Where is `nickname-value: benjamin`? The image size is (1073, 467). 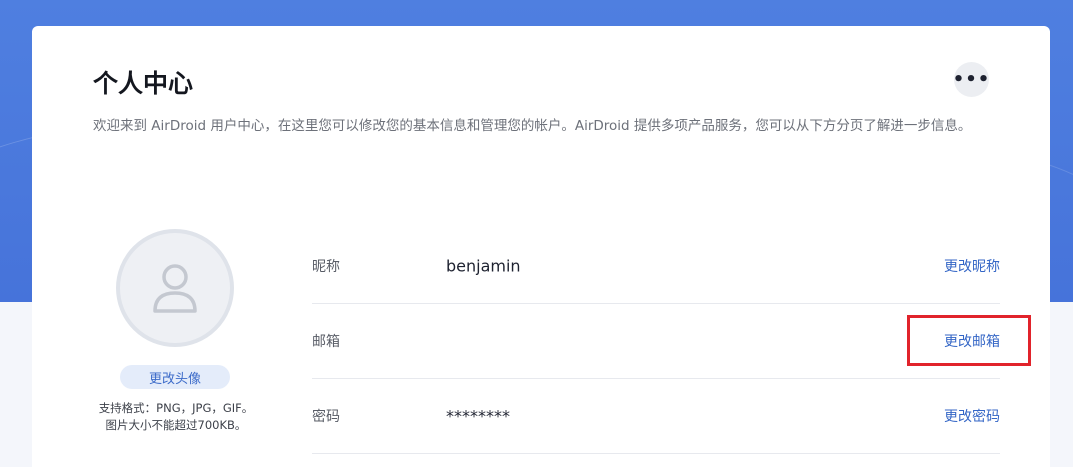 nickname-value: benjamin is located at coordinates (483, 266).